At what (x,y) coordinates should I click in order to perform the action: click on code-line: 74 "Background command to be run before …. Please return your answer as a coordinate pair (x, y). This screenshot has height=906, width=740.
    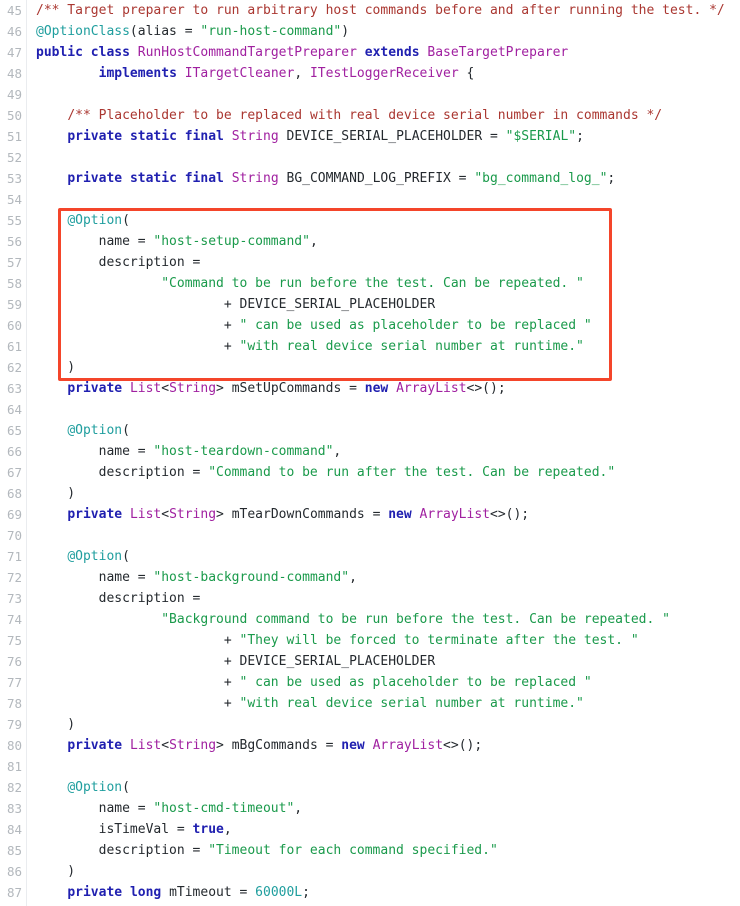
    Looking at the image, I should click on (370, 619).